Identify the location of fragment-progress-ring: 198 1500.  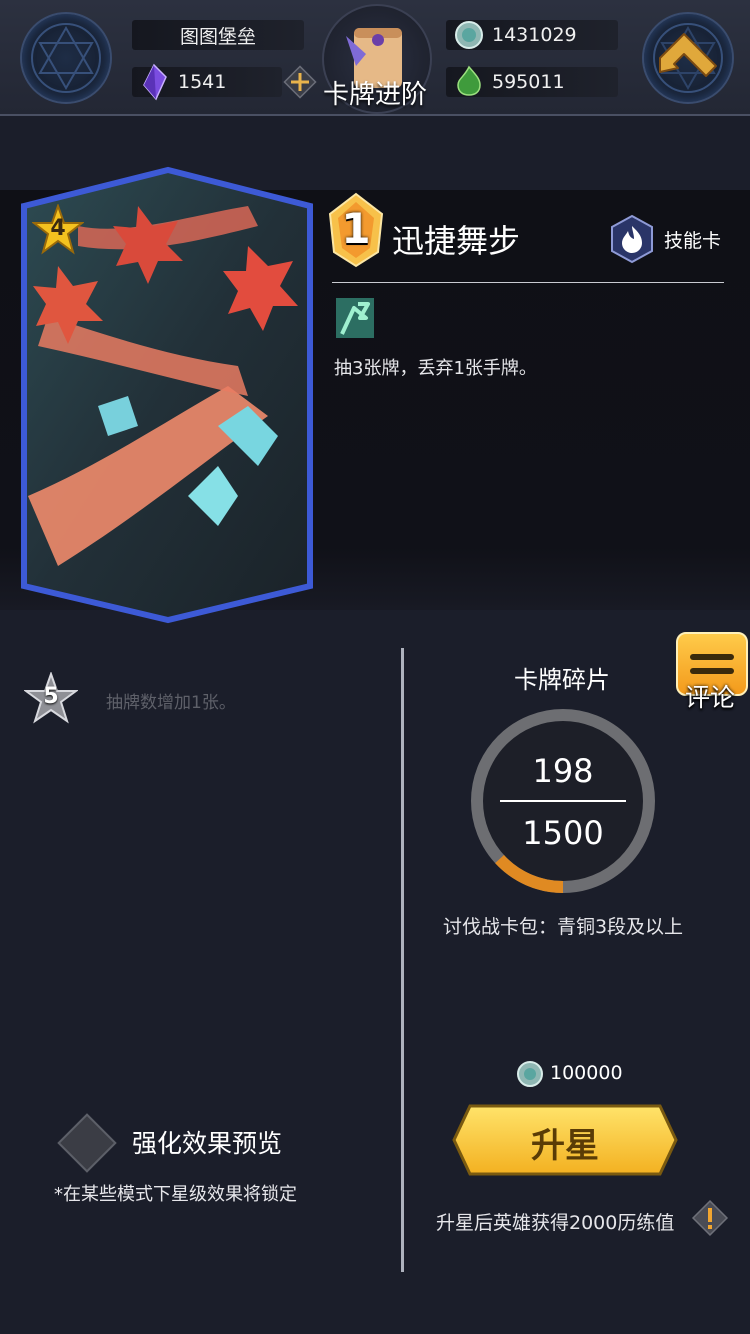
(563, 801).